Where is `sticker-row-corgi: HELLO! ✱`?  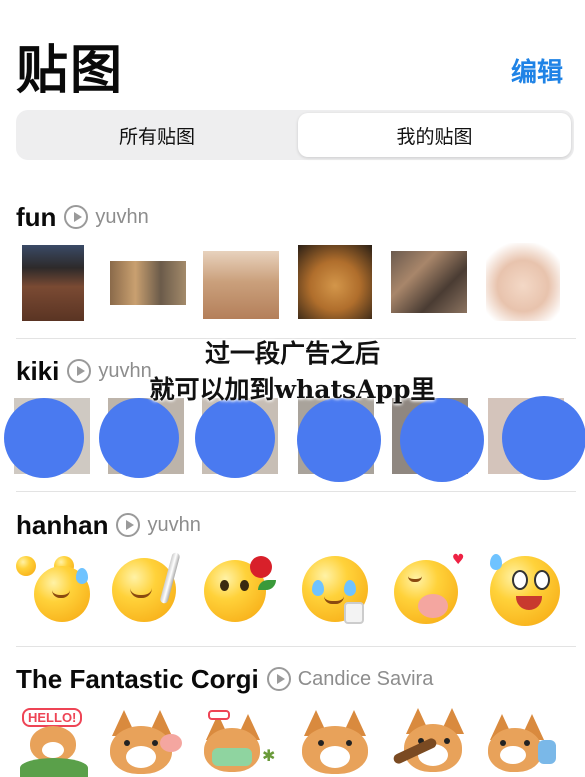 sticker-row-corgi: HELLO! ✱ is located at coordinates (292, 741).